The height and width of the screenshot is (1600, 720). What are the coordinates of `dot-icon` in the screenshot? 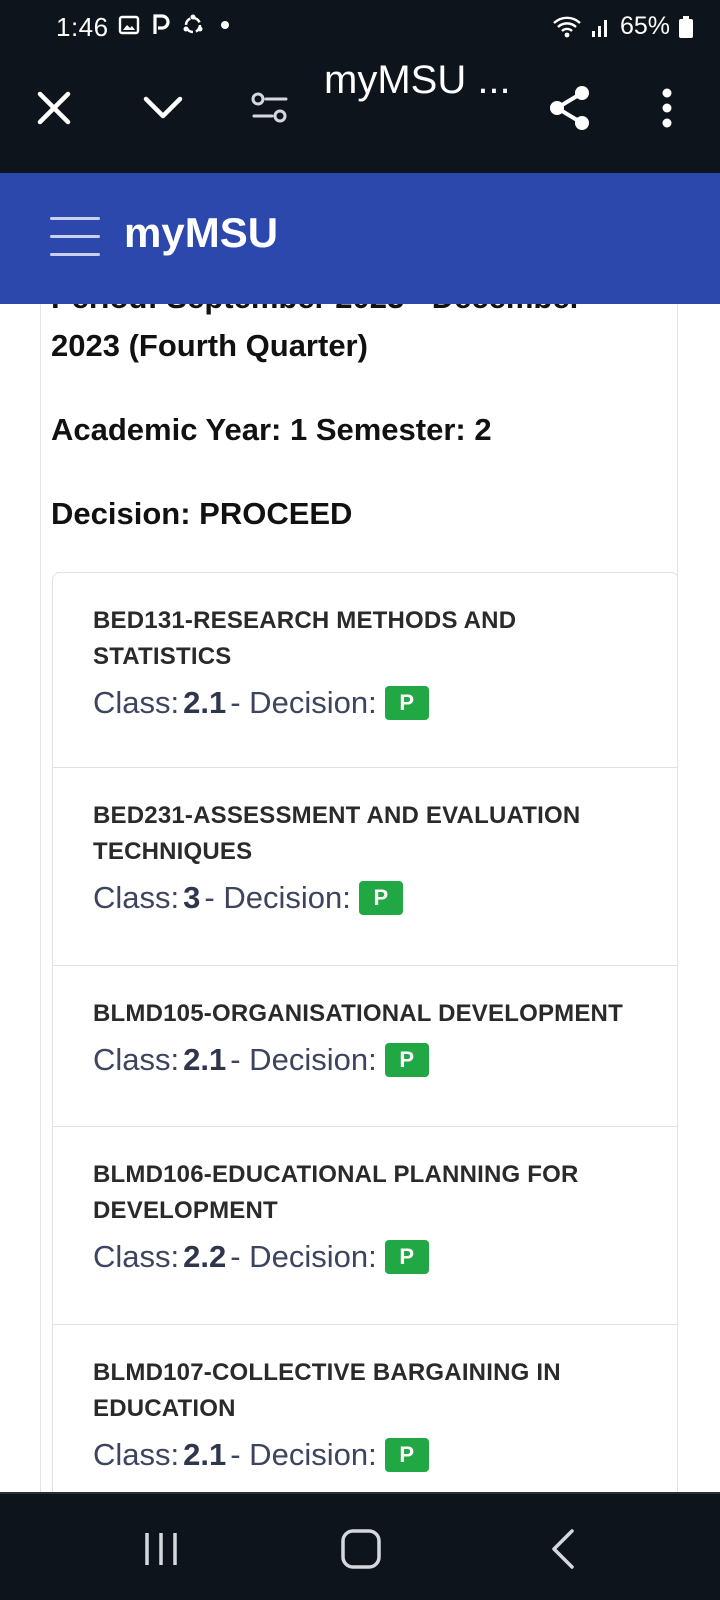 It's located at (225, 25).